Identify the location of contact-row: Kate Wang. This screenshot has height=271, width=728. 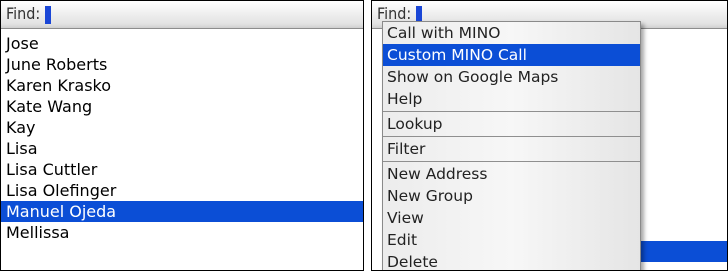
(182, 106).